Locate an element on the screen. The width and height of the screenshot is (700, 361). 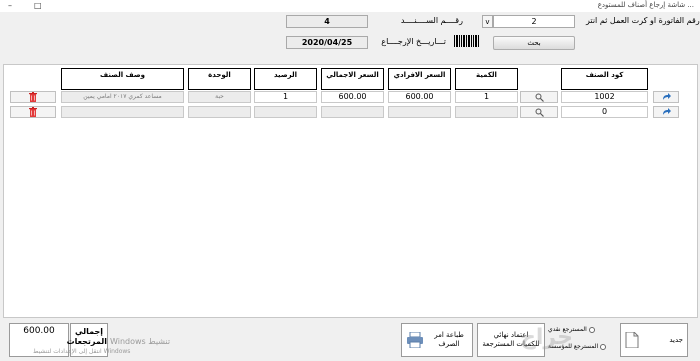
column-header-quantity: الكمية is located at coordinates (486, 79).